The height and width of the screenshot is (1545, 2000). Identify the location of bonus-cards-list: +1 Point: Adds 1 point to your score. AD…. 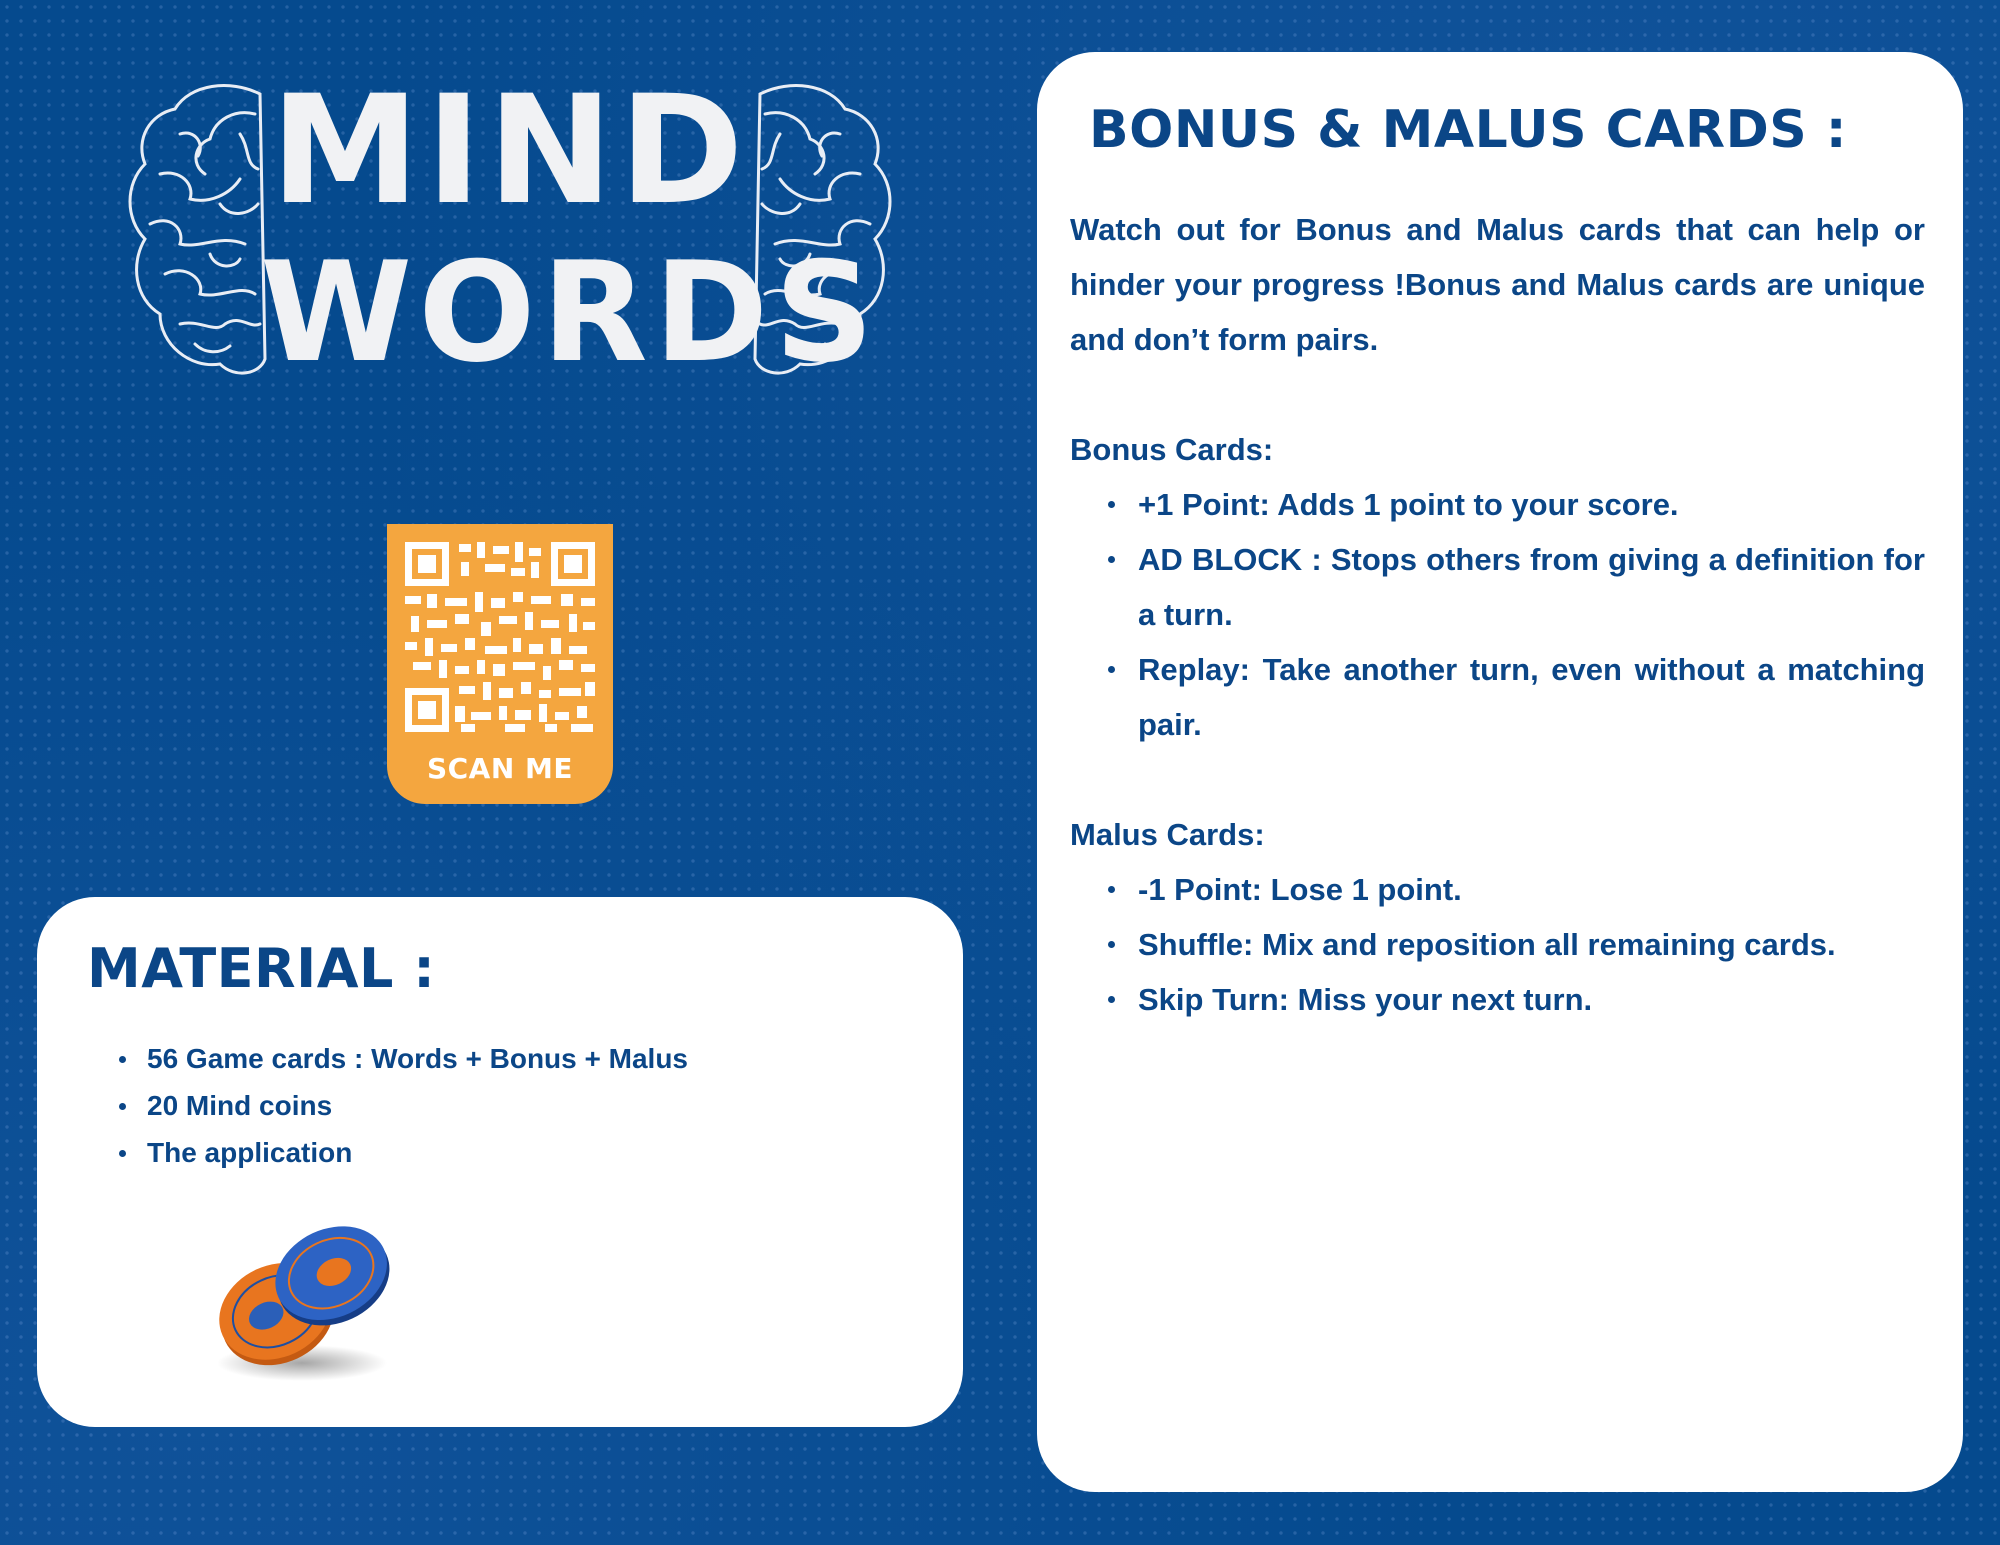
(1516, 614).